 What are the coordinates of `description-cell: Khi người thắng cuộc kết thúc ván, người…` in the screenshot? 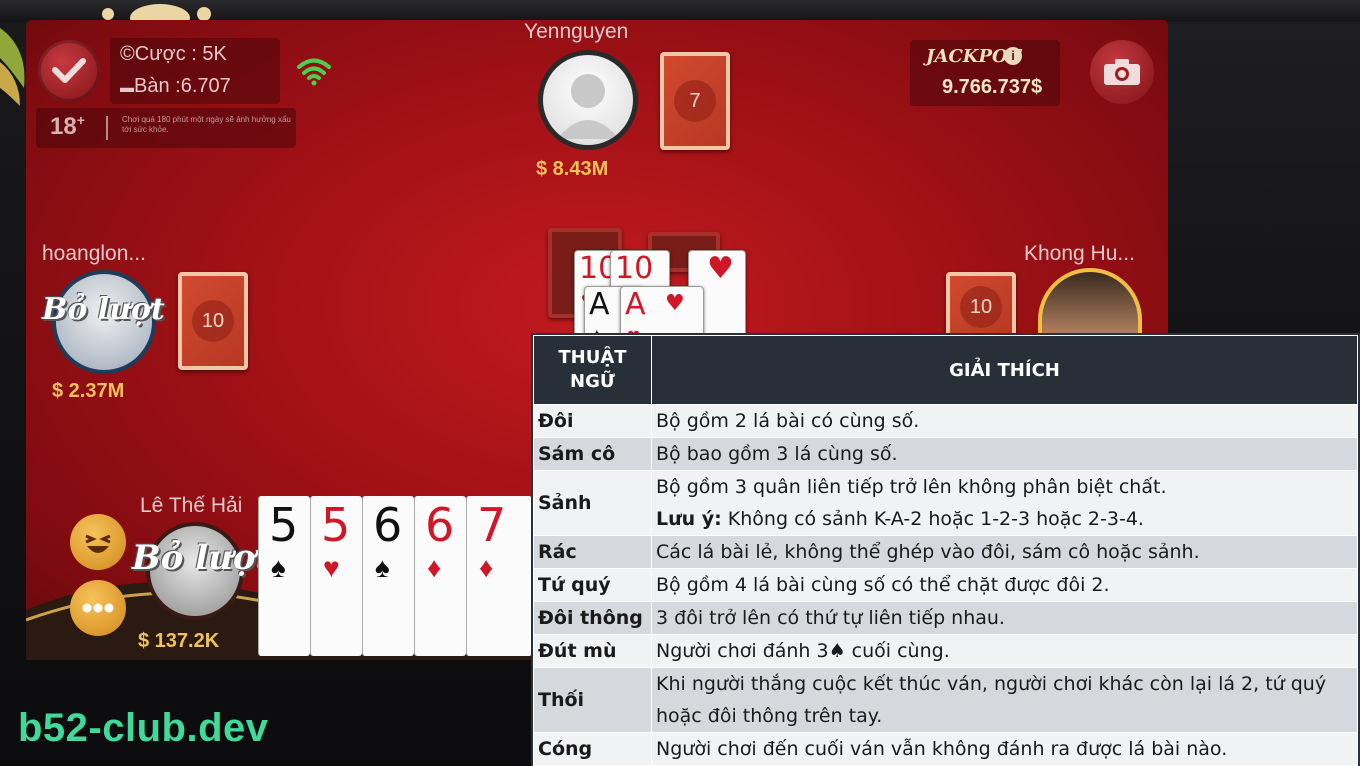 It's located at (1004, 700).